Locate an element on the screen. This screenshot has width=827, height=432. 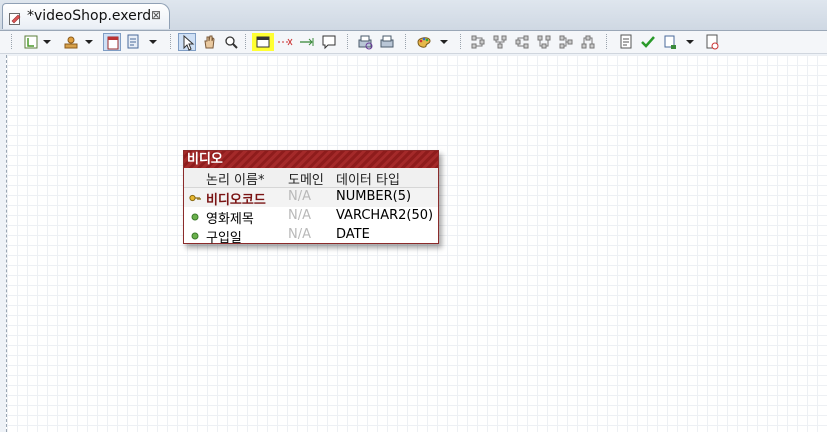
print-preview-icon is located at coordinates (365, 42).